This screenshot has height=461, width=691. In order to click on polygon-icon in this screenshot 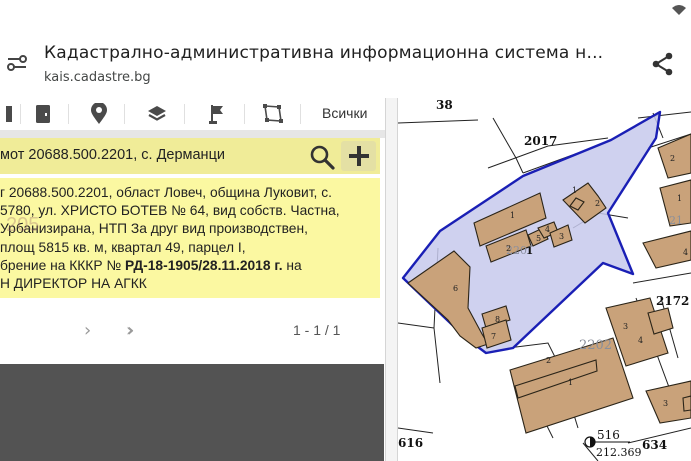, I will do `click(273, 114)`.